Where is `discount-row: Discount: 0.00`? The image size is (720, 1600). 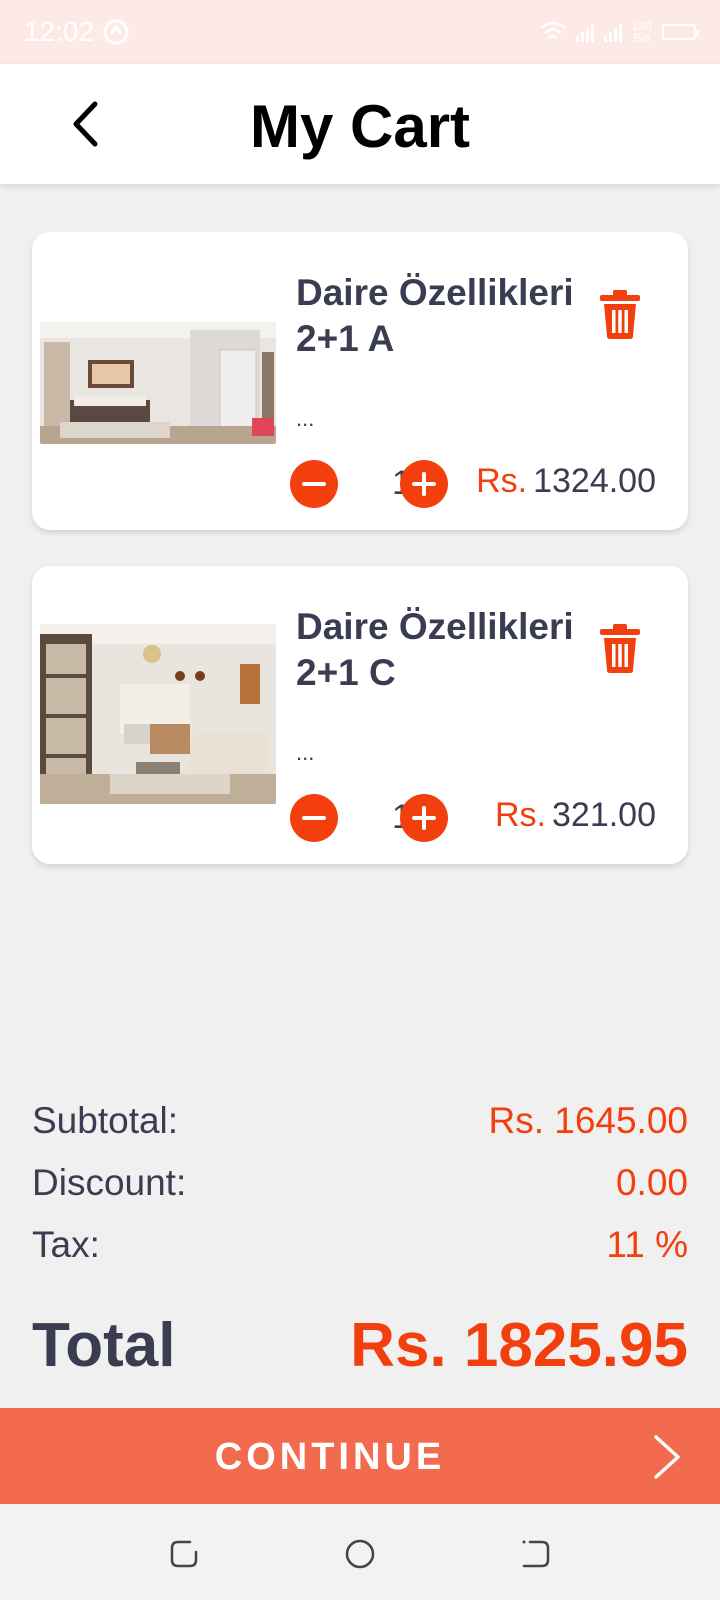 discount-row: Discount: 0.00 is located at coordinates (360, 1183).